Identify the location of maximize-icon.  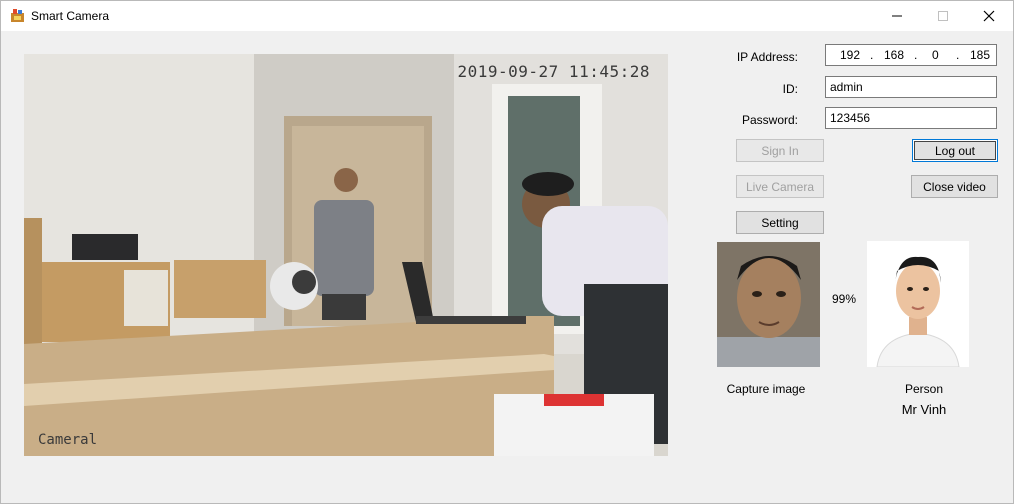
(943, 16).